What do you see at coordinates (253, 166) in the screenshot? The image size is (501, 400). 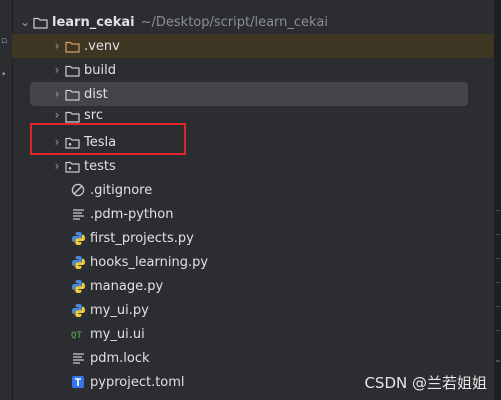 I see `tree-item-tests: › tests` at bounding box center [253, 166].